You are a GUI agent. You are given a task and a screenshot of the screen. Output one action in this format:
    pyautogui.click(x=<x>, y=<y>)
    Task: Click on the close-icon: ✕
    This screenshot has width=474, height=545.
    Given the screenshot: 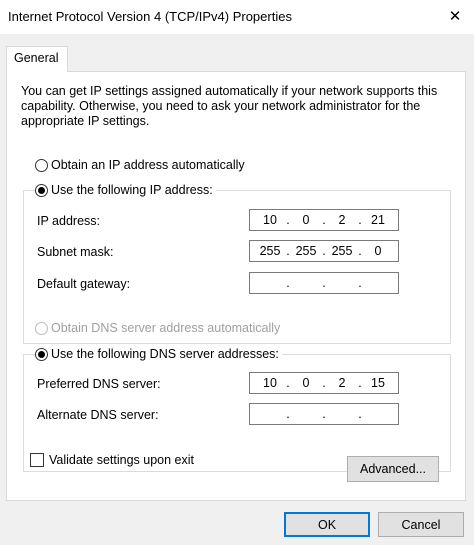 What is the action you would take?
    pyautogui.click(x=455, y=16)
    